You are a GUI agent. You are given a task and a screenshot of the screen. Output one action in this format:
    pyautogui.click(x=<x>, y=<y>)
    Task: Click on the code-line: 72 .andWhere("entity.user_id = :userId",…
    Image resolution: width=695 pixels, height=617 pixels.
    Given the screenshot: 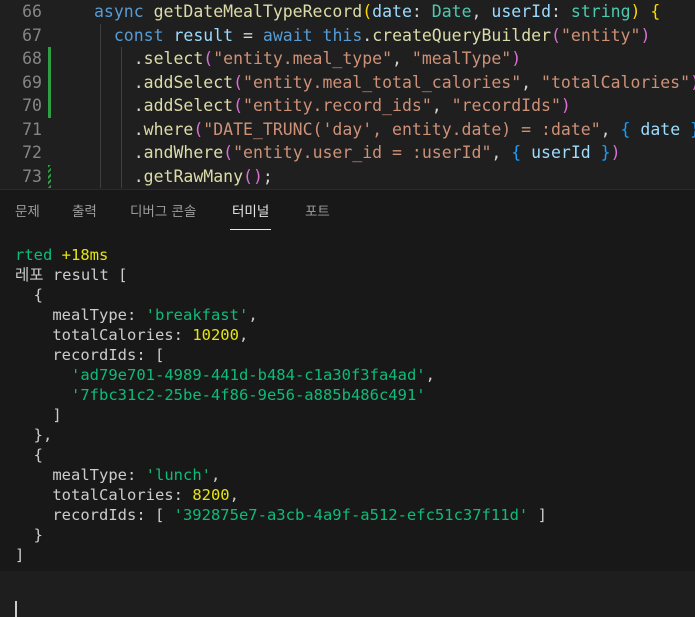 What is the action you would take?
    pyautogui.click(x=347, y=153)
    